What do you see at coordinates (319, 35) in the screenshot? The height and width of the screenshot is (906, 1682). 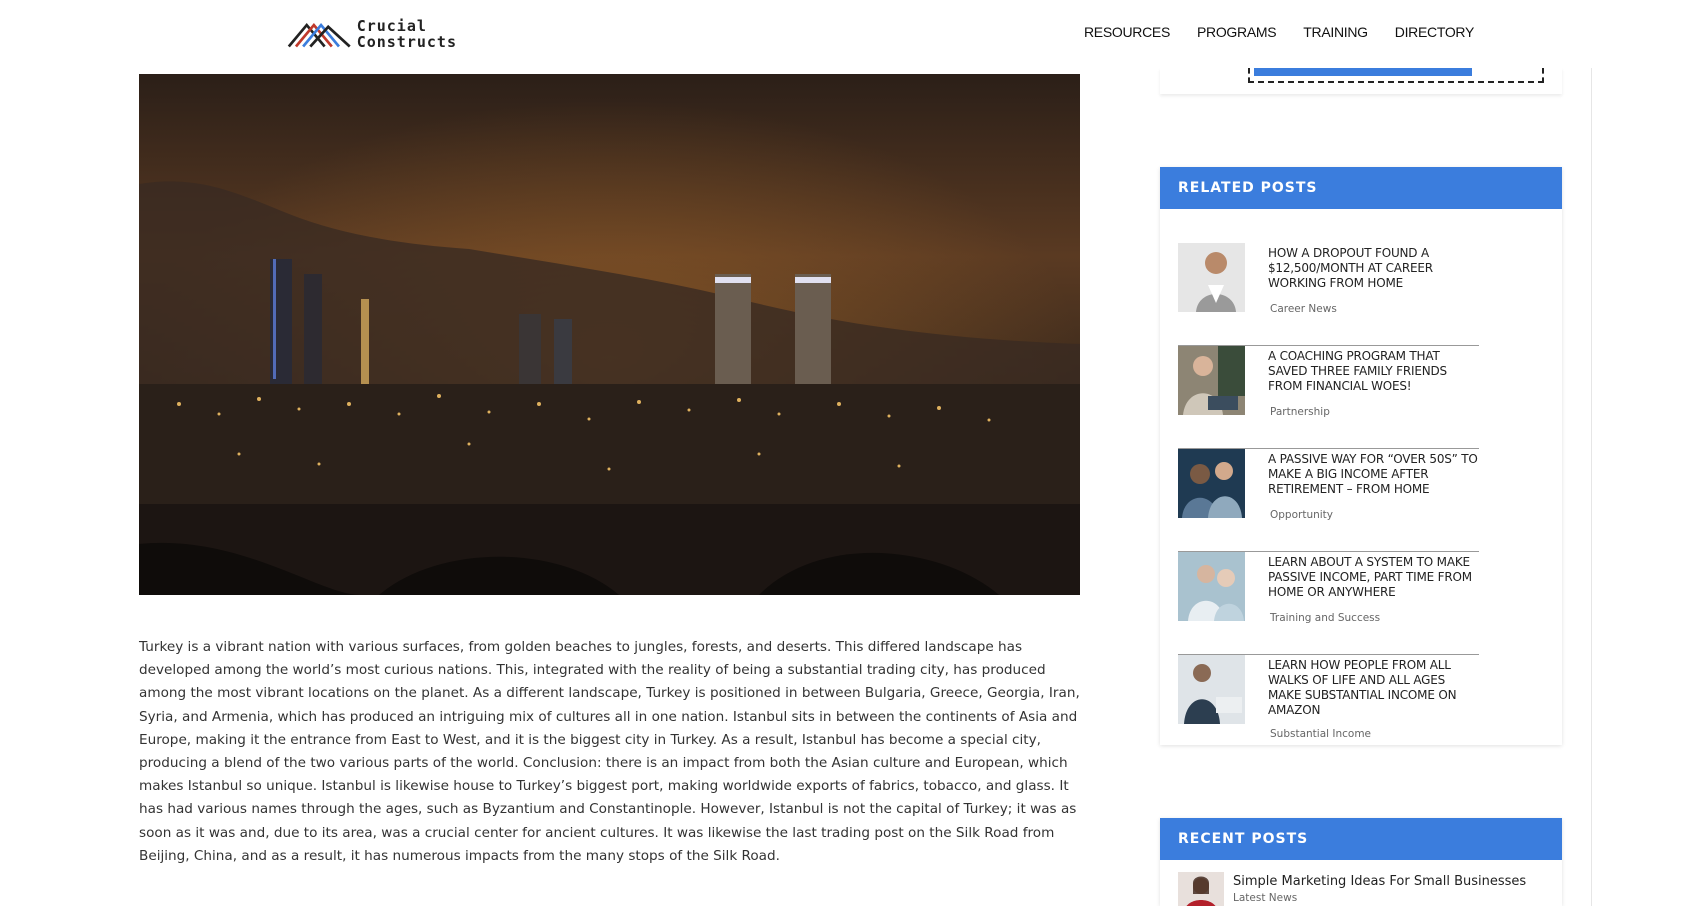 I see `logo-mark-icon` at bounding box center [319, 35].